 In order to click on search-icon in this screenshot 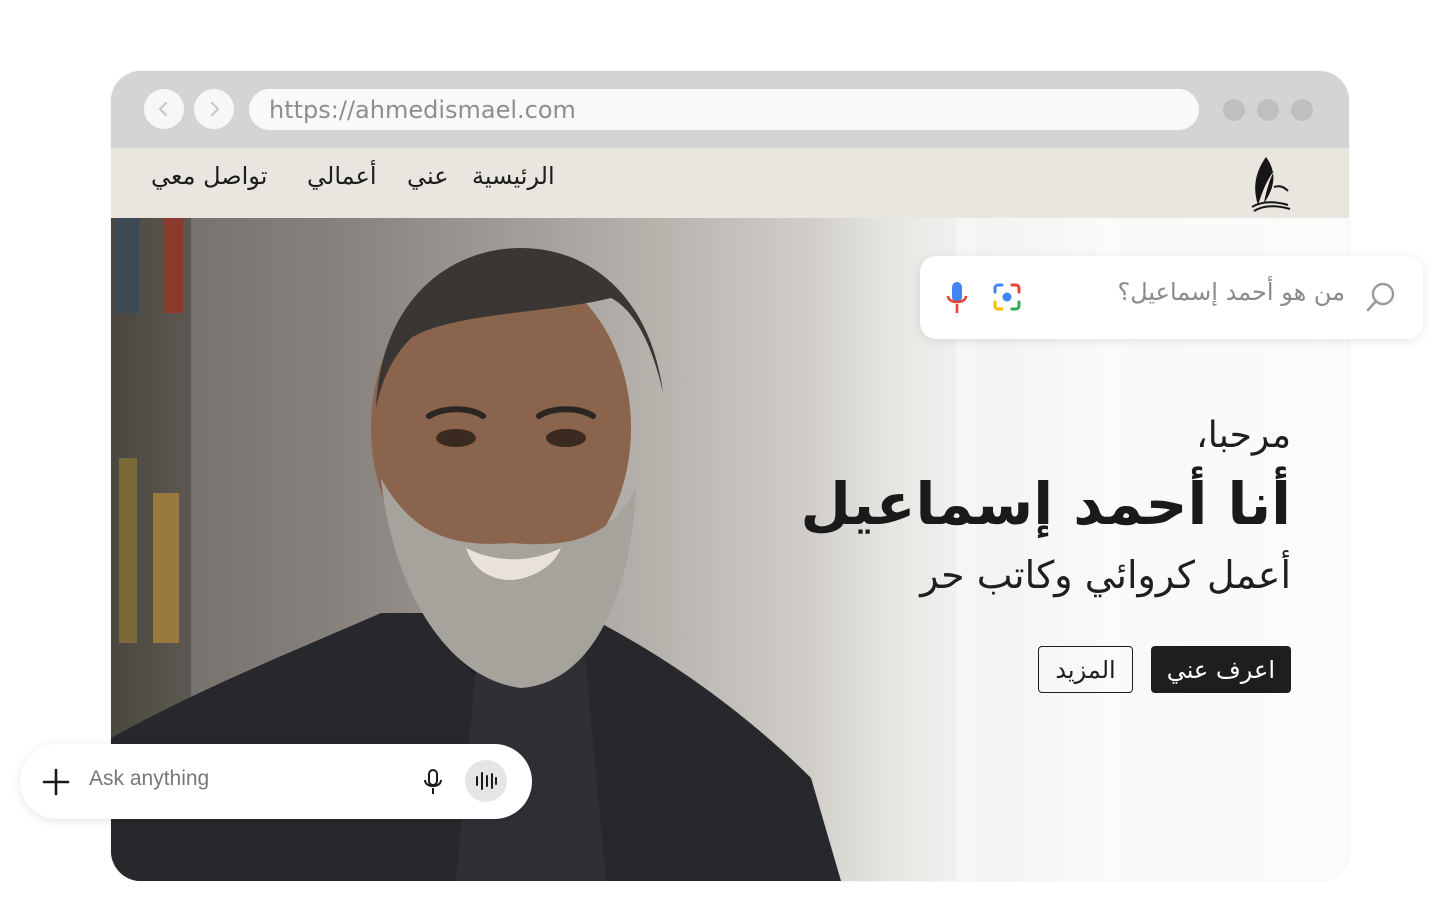, I will do `click(1381, 297)`.